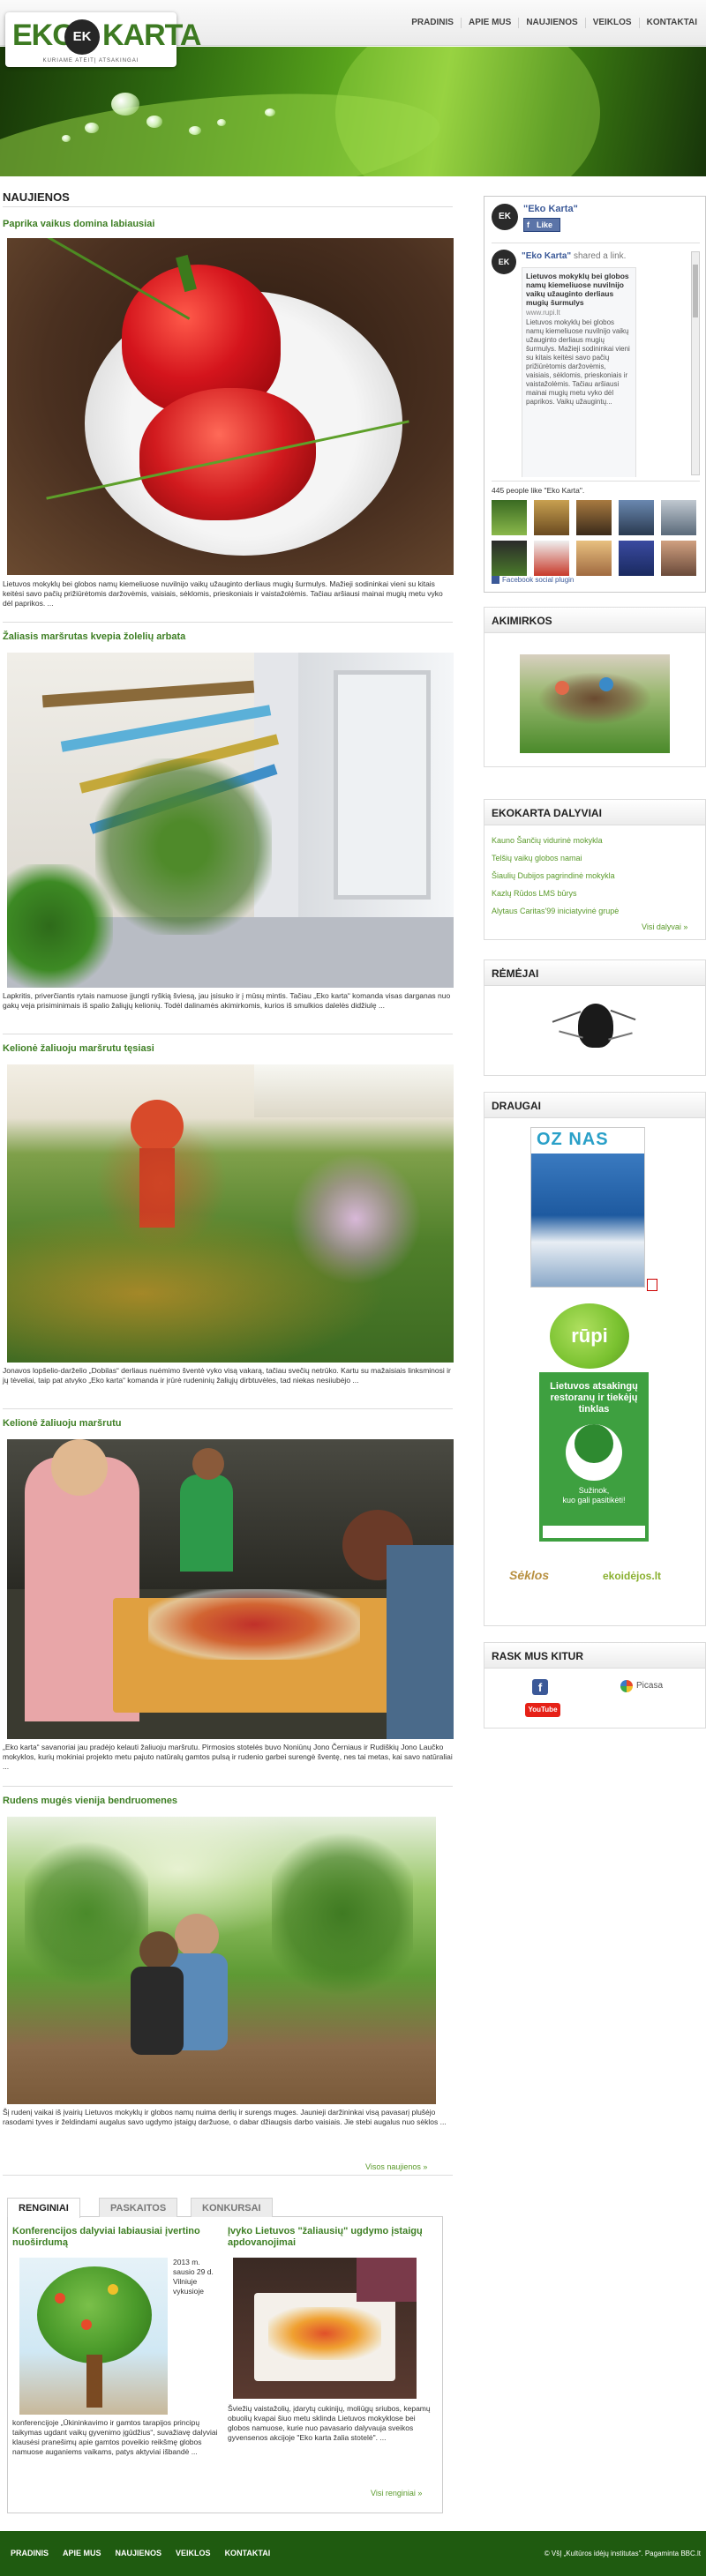 This screenshot has width=706, height=2576. Describe the element at coordinates (594, 1030) in the screenshot. I see `sponsor-logo` at that location.